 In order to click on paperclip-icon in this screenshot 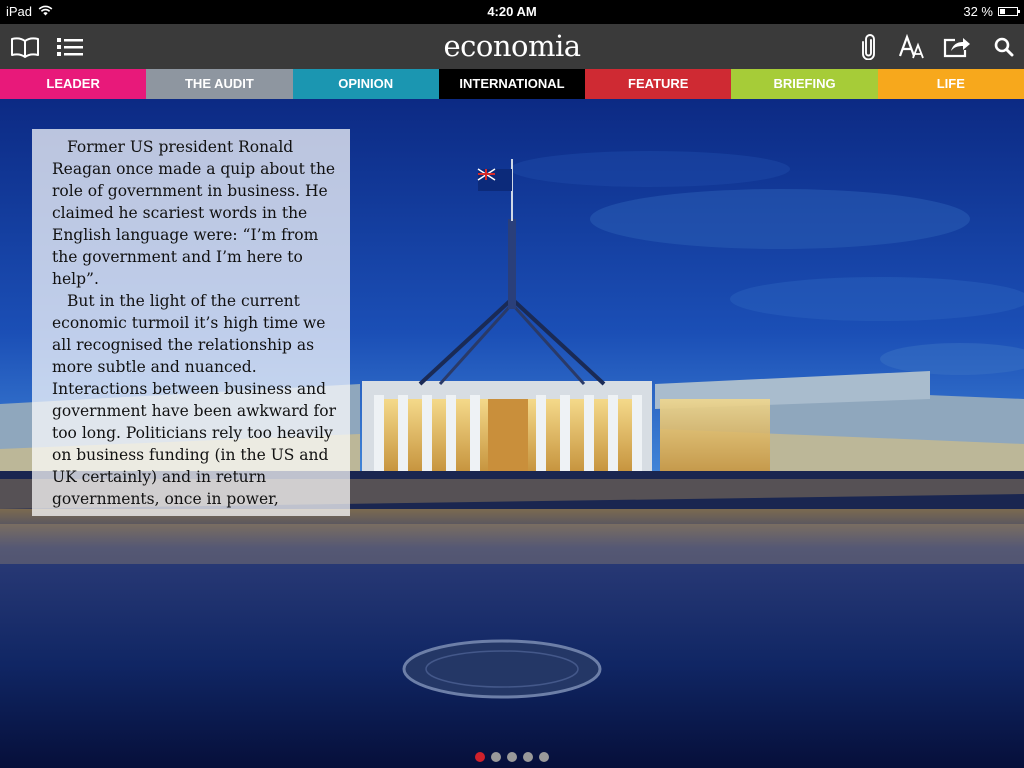, I will do `click(869, 46)`.